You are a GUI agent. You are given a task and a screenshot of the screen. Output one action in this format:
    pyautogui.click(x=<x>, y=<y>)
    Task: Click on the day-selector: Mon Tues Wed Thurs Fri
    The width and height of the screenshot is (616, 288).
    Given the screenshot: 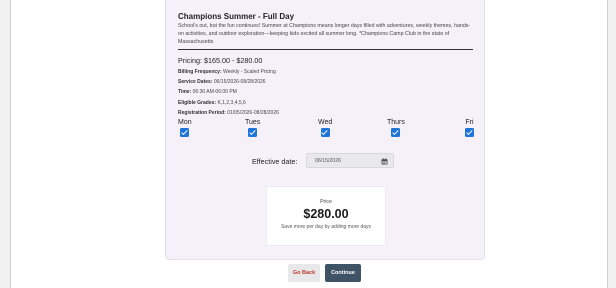 What is the action you would take?
    pyautogui.click(x=326, y=131)
    